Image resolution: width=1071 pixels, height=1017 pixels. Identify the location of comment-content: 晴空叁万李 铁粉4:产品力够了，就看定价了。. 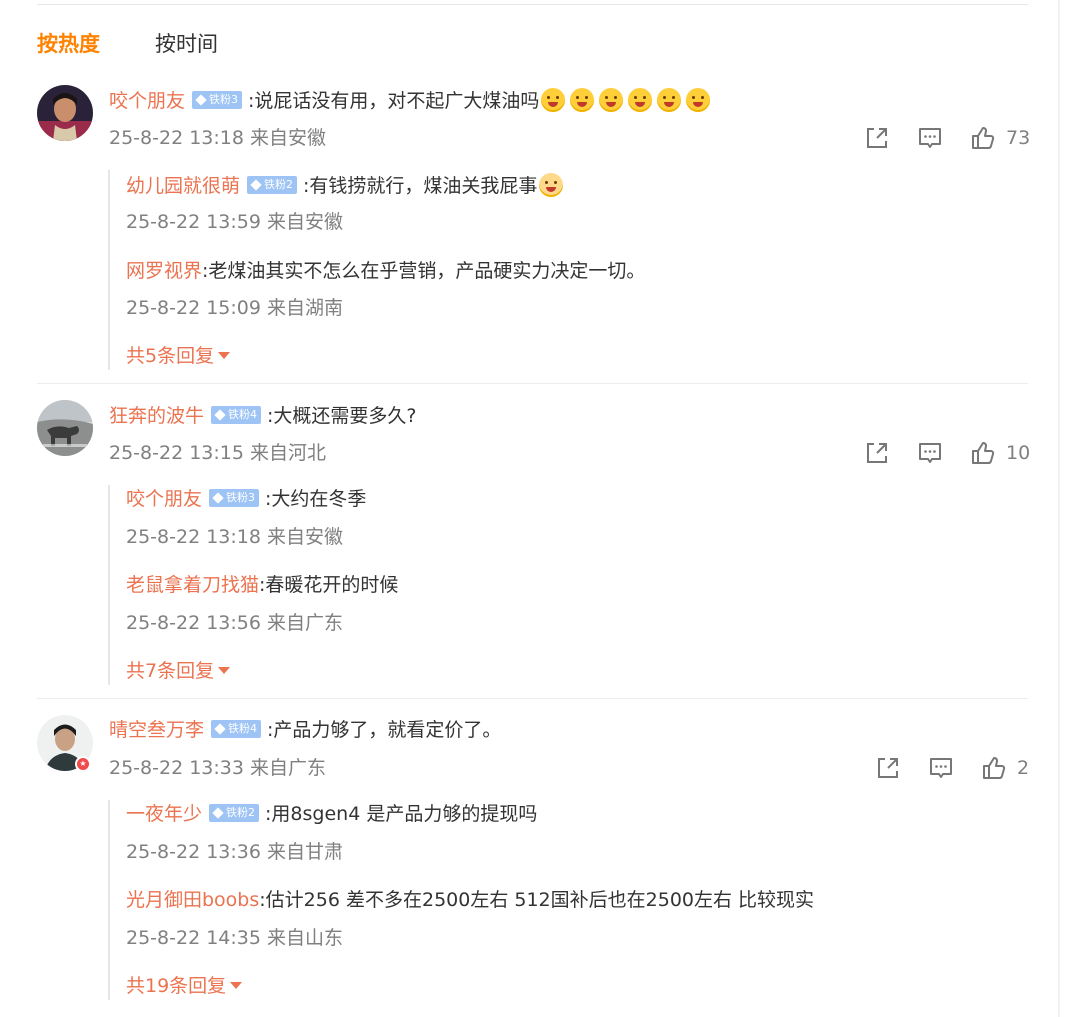
(305, 730).